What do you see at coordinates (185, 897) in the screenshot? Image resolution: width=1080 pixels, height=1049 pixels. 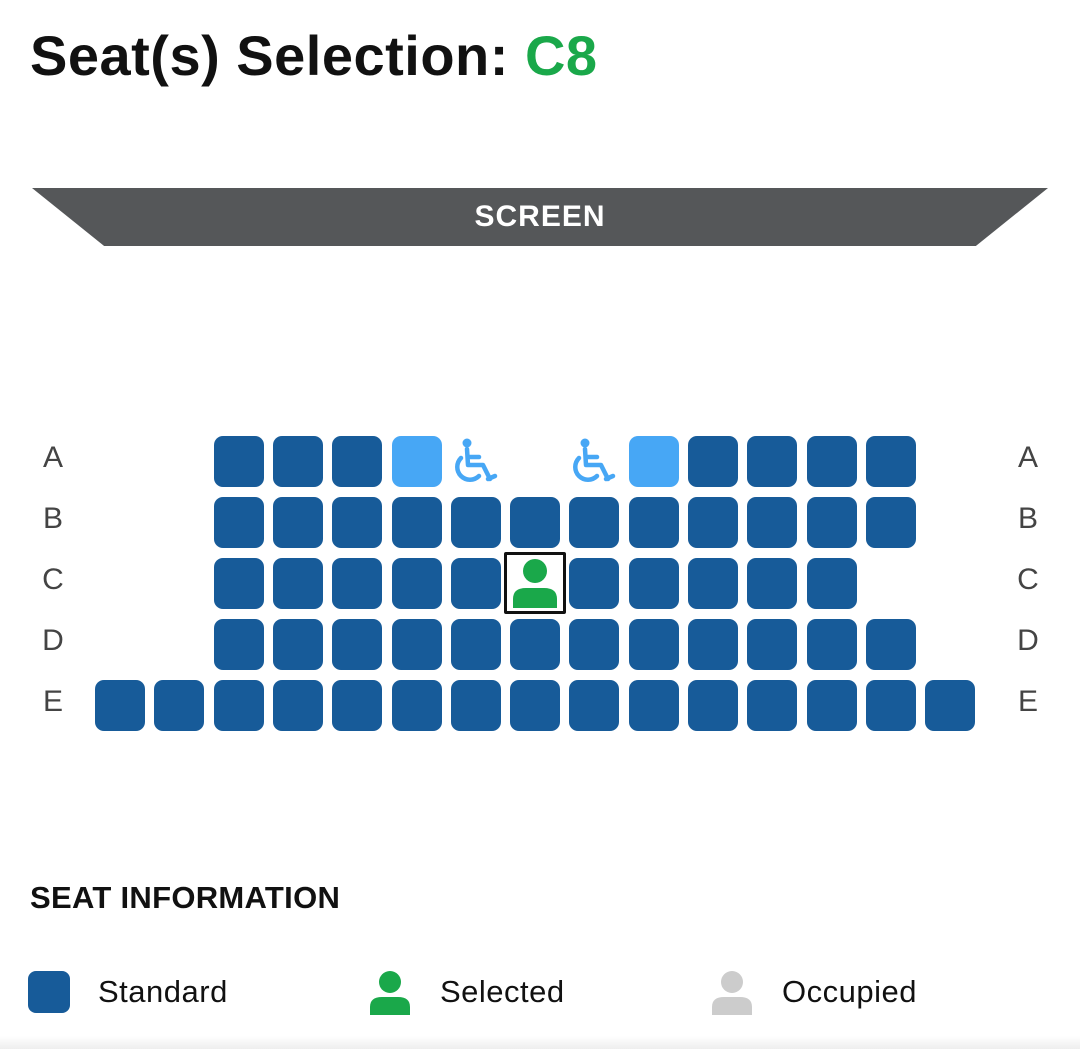 I see `seat-info-title: SEAT INFORMATION` at bounding box center [185, 897].